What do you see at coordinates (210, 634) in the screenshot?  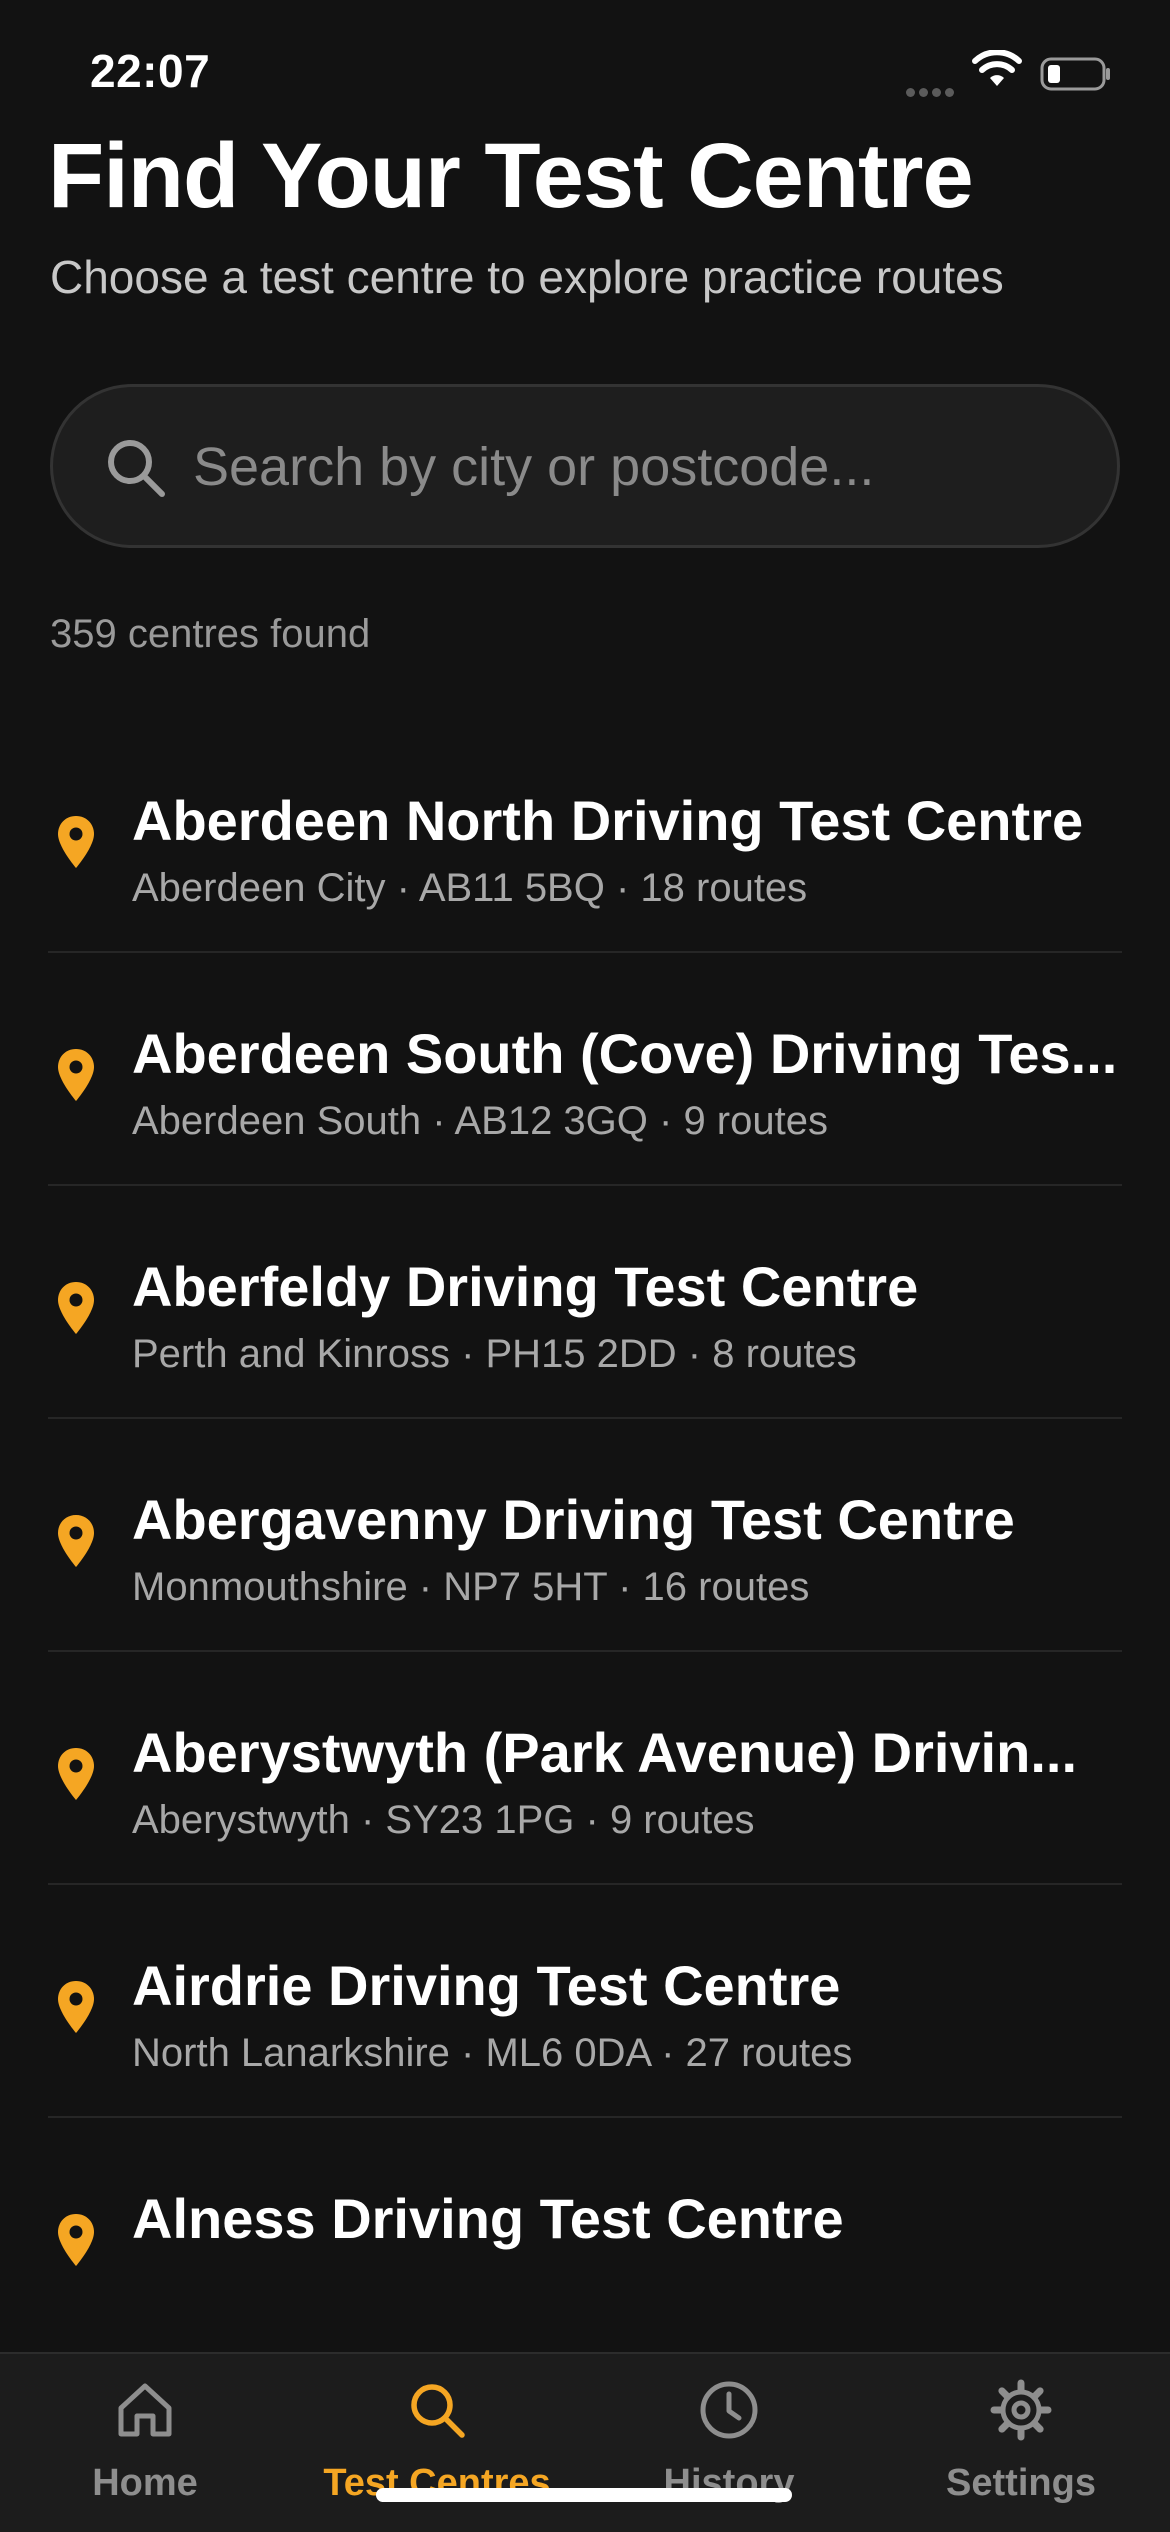 I see `result-count: 359 centres found` at bounding box center [210, 634].